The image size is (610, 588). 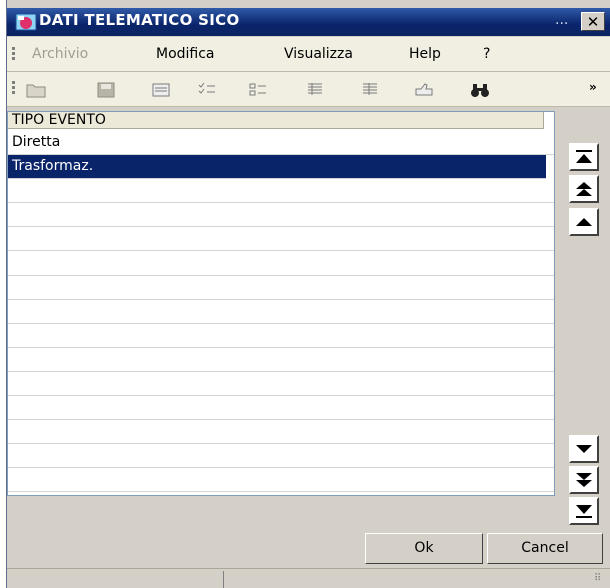 What do you see at coordinates (26, 22) in the screenshot?
I see `app-icon` at bounding box center [26, 22].